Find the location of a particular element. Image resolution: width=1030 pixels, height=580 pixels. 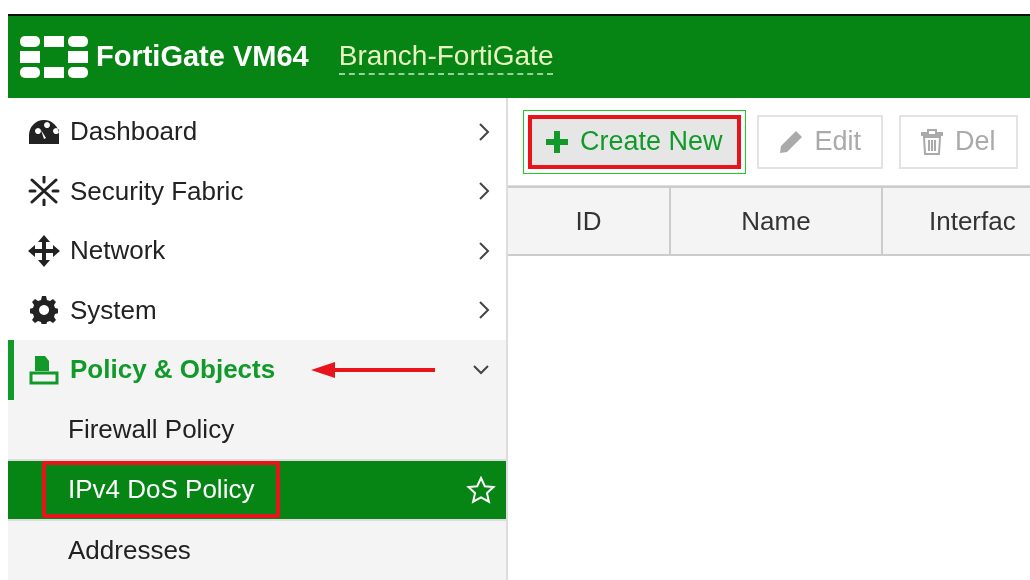

submenu-item: IPv4 DoS Policy is located at coordinates (257, 490).